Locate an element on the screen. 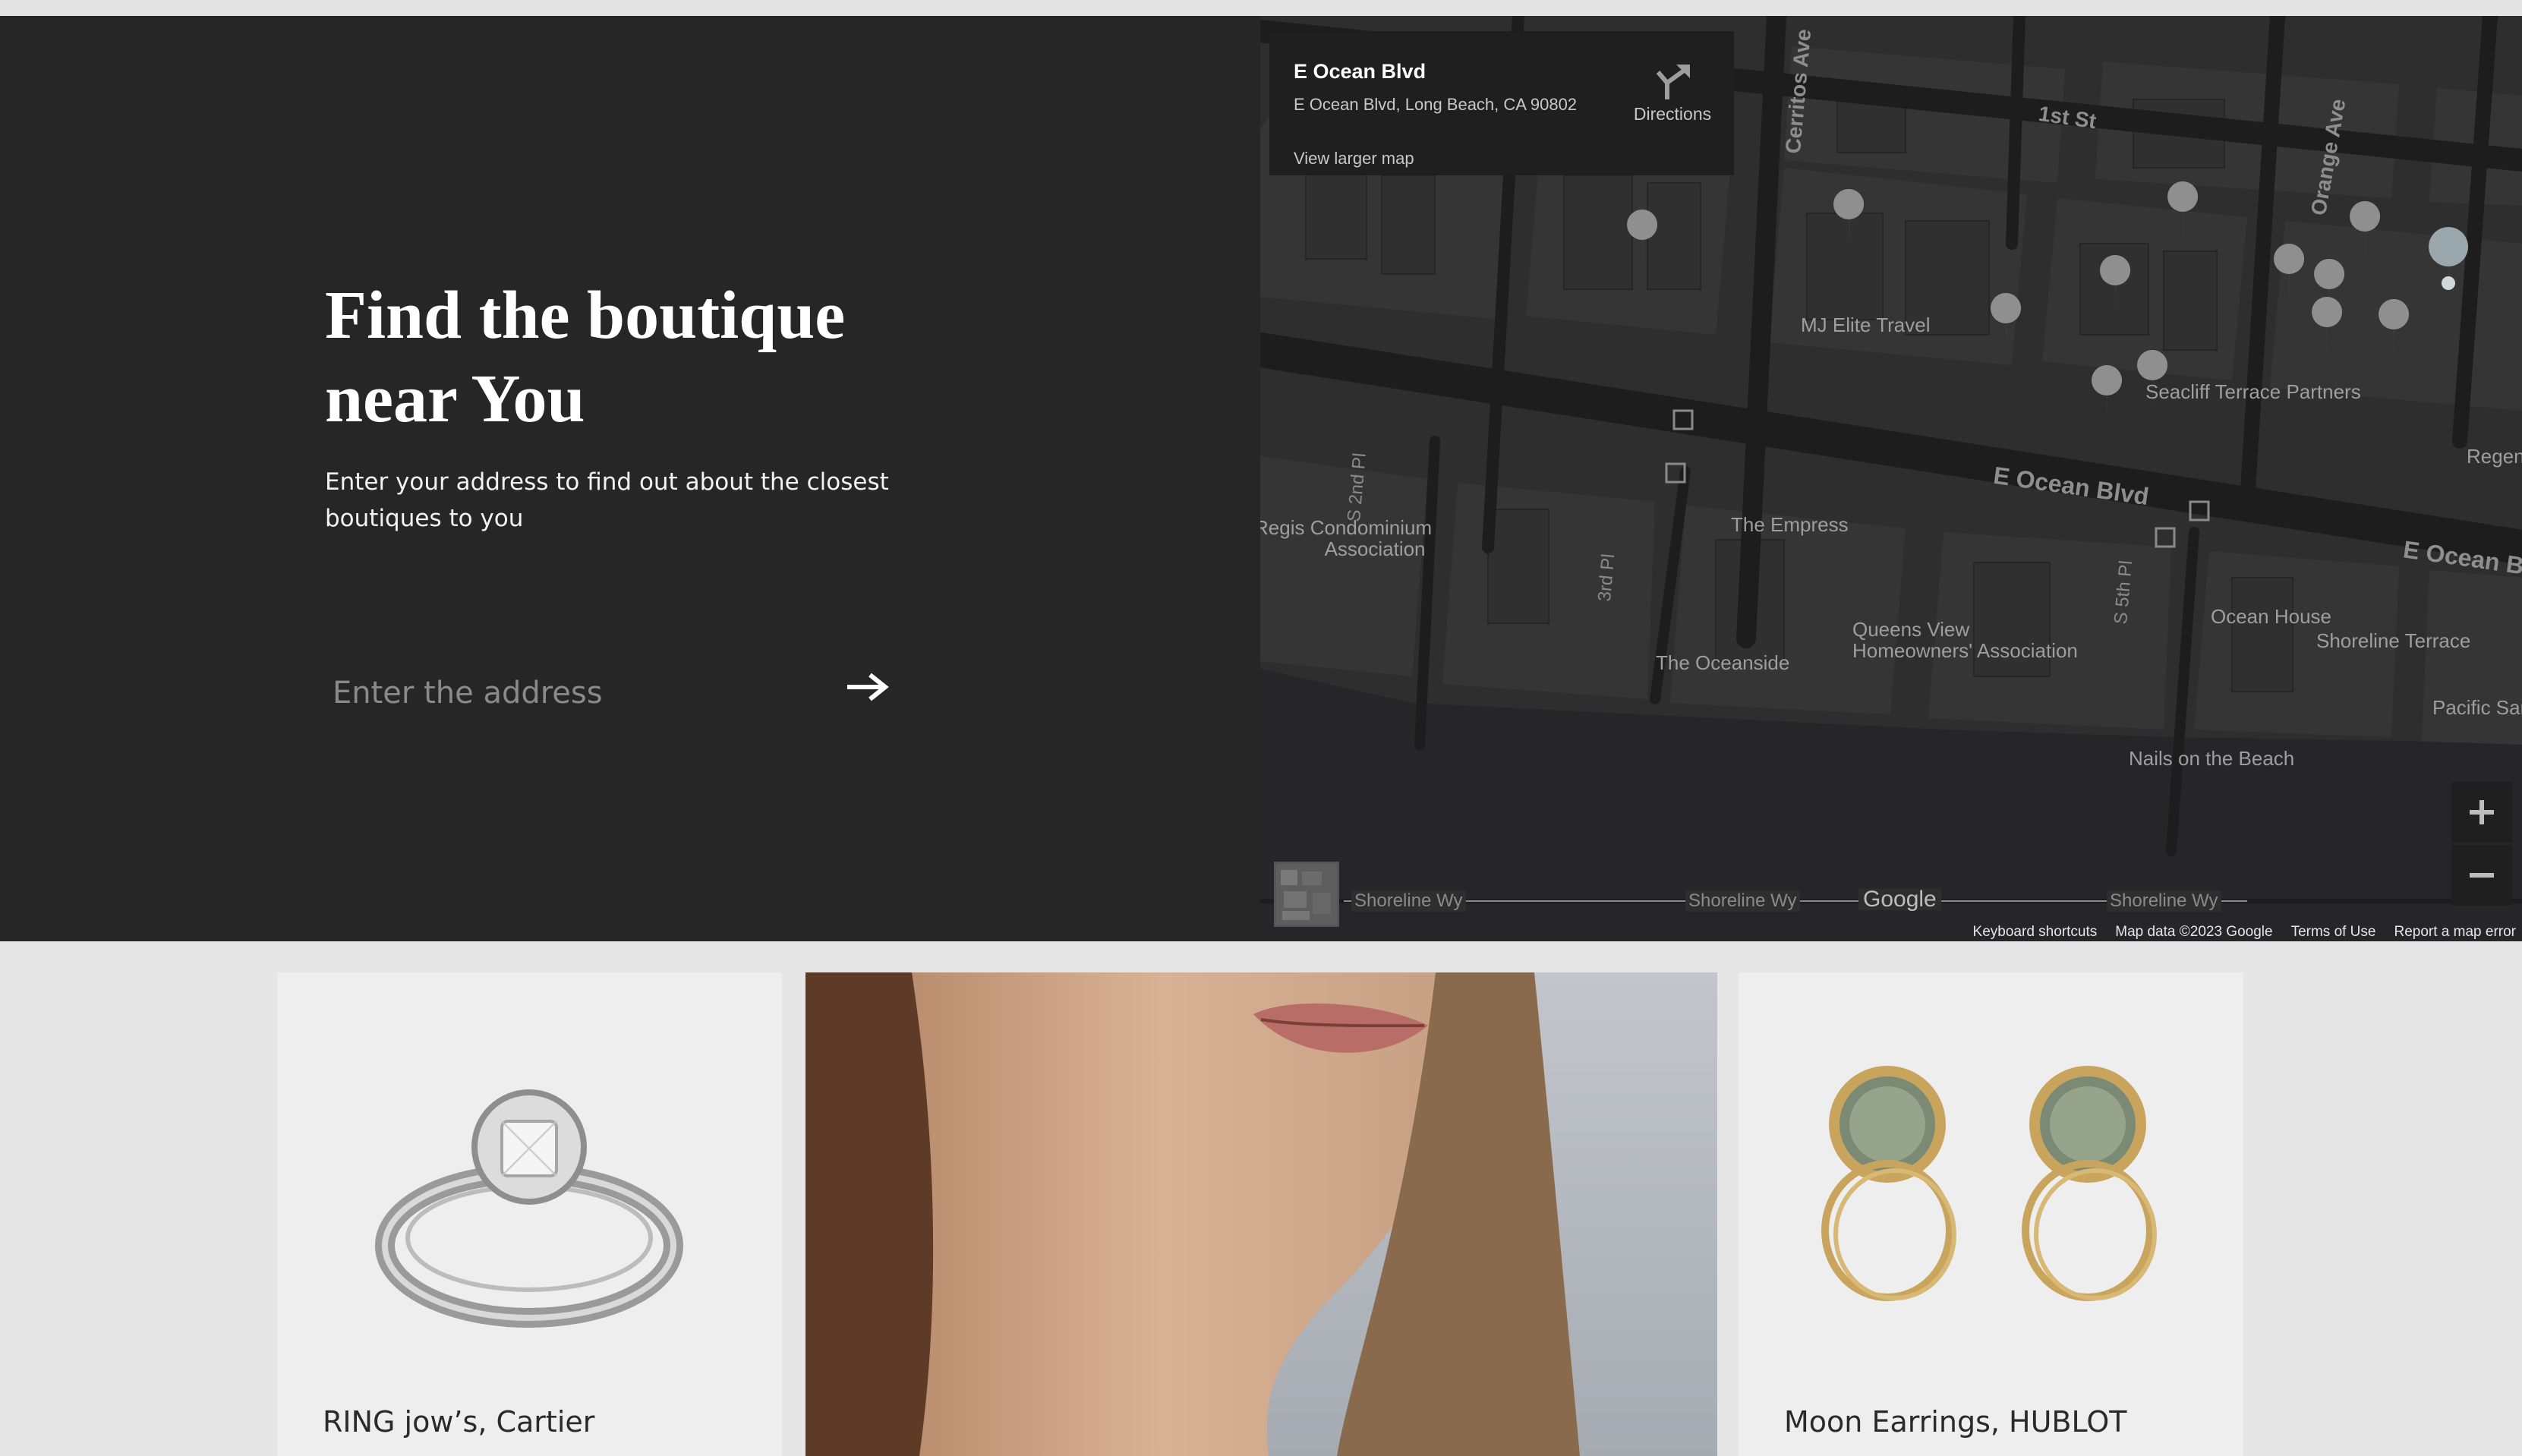 This screenshot has width=2522, height=1456. place-label-empress: The Empress is located at coordinates (1790, 524).